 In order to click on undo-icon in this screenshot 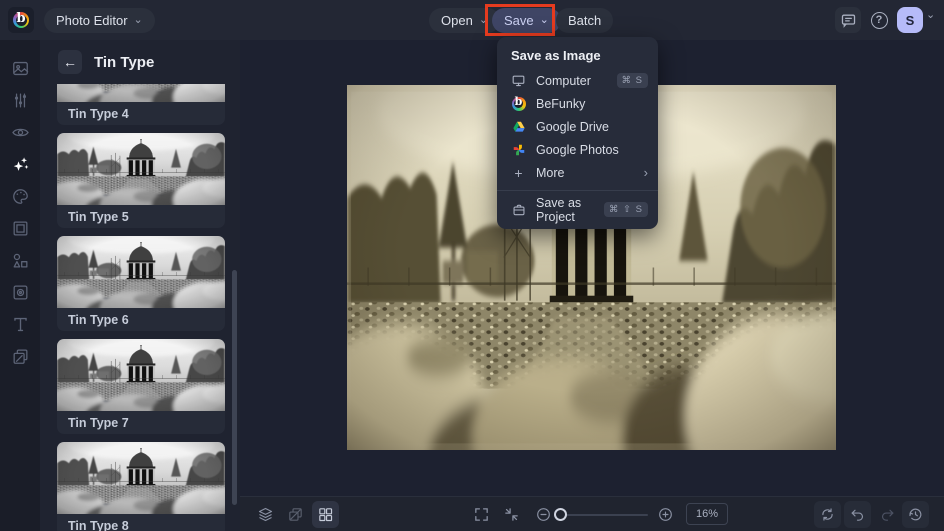, I will do `click(857, 515)`.